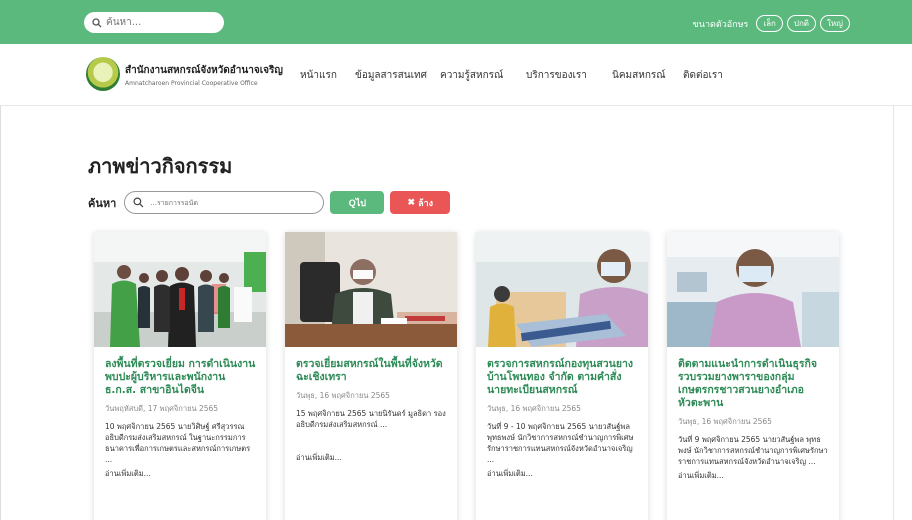 The width and height of the screenshot is (912, 520). Describe the element at coordinates (703, 75) in the screenshot. I see `nav-contact: ติดต่อเรา` at that location.